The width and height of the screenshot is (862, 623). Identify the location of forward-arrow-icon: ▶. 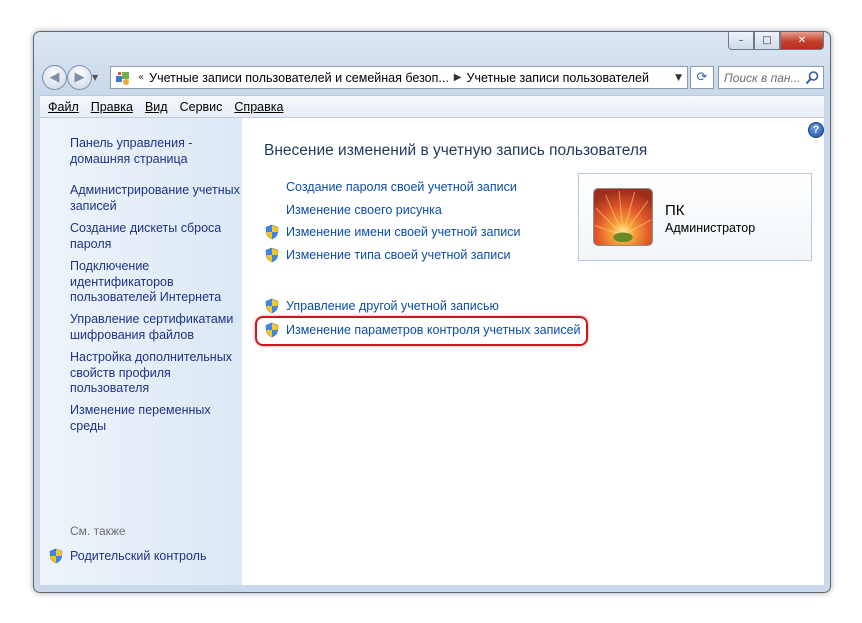
(79, 77).